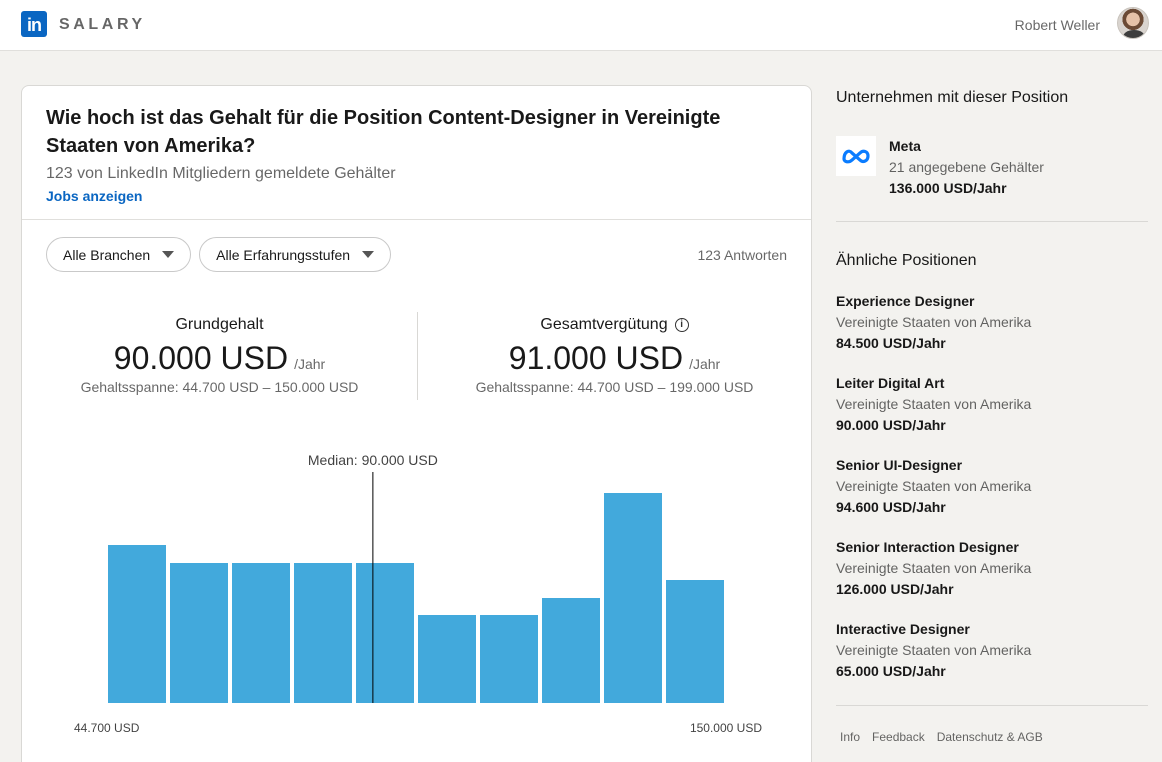 This screenshot has width=1162, height=762. What do you see at coordinates (966, 167) in the screenshot?
I see `company-count: 21 angegebene Gehälter` at bounding box center [966, 167].